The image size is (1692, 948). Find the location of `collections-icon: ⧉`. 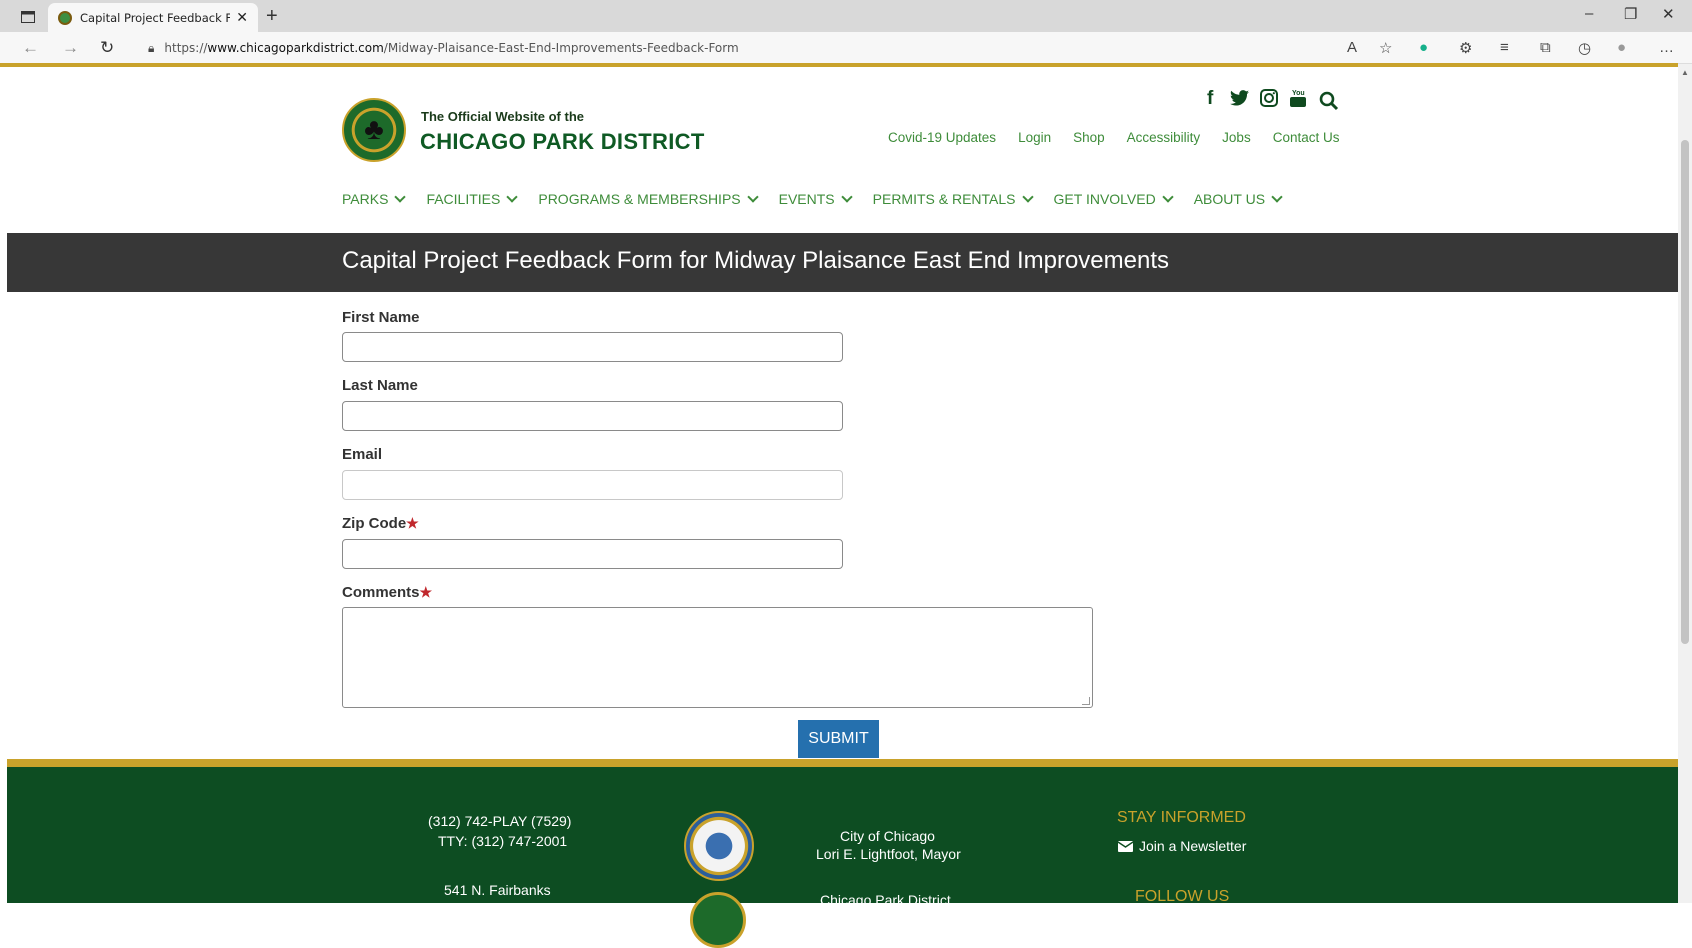

collections-icon: ⧉ is located at coordinates (1545, 47).